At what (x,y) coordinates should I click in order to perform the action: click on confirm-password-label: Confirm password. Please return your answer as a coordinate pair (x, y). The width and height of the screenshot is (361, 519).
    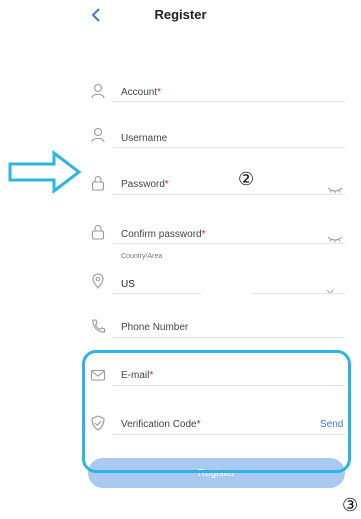
    Looking at the image, I should click on (161, 234).